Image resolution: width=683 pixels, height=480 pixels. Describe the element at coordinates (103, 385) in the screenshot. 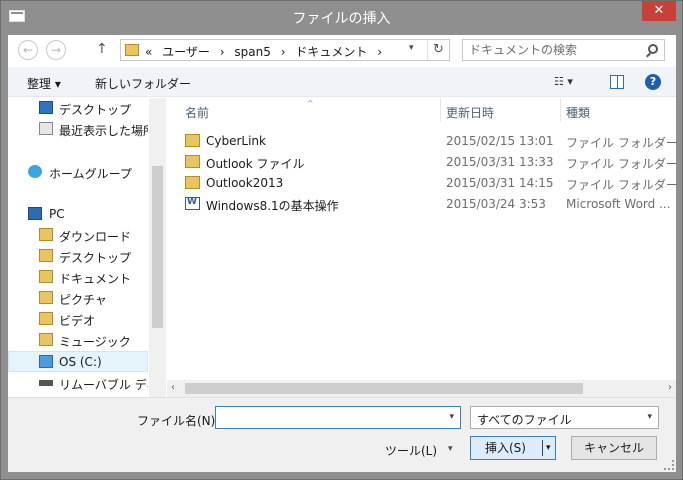

I see `nav-item-label: リムーバブル ディスク` at that location.